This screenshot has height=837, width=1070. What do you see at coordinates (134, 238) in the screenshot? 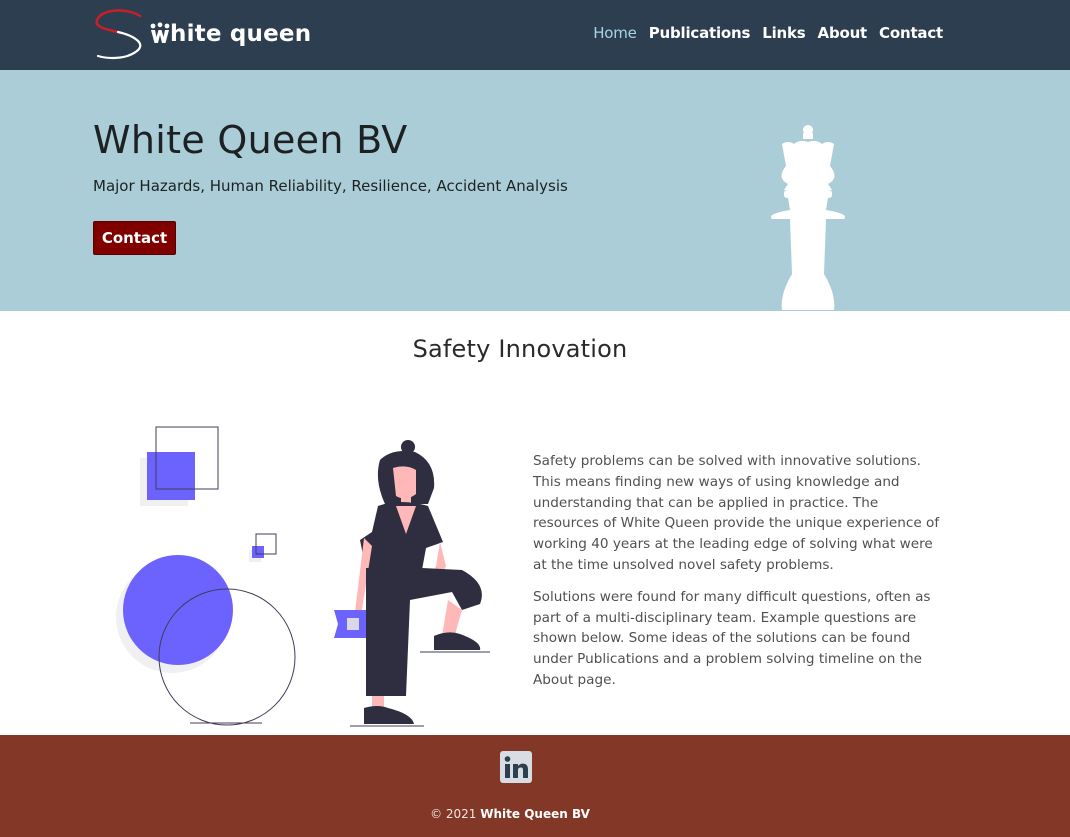
I see `contact-button: Contact` at bounding box center [134, 238].